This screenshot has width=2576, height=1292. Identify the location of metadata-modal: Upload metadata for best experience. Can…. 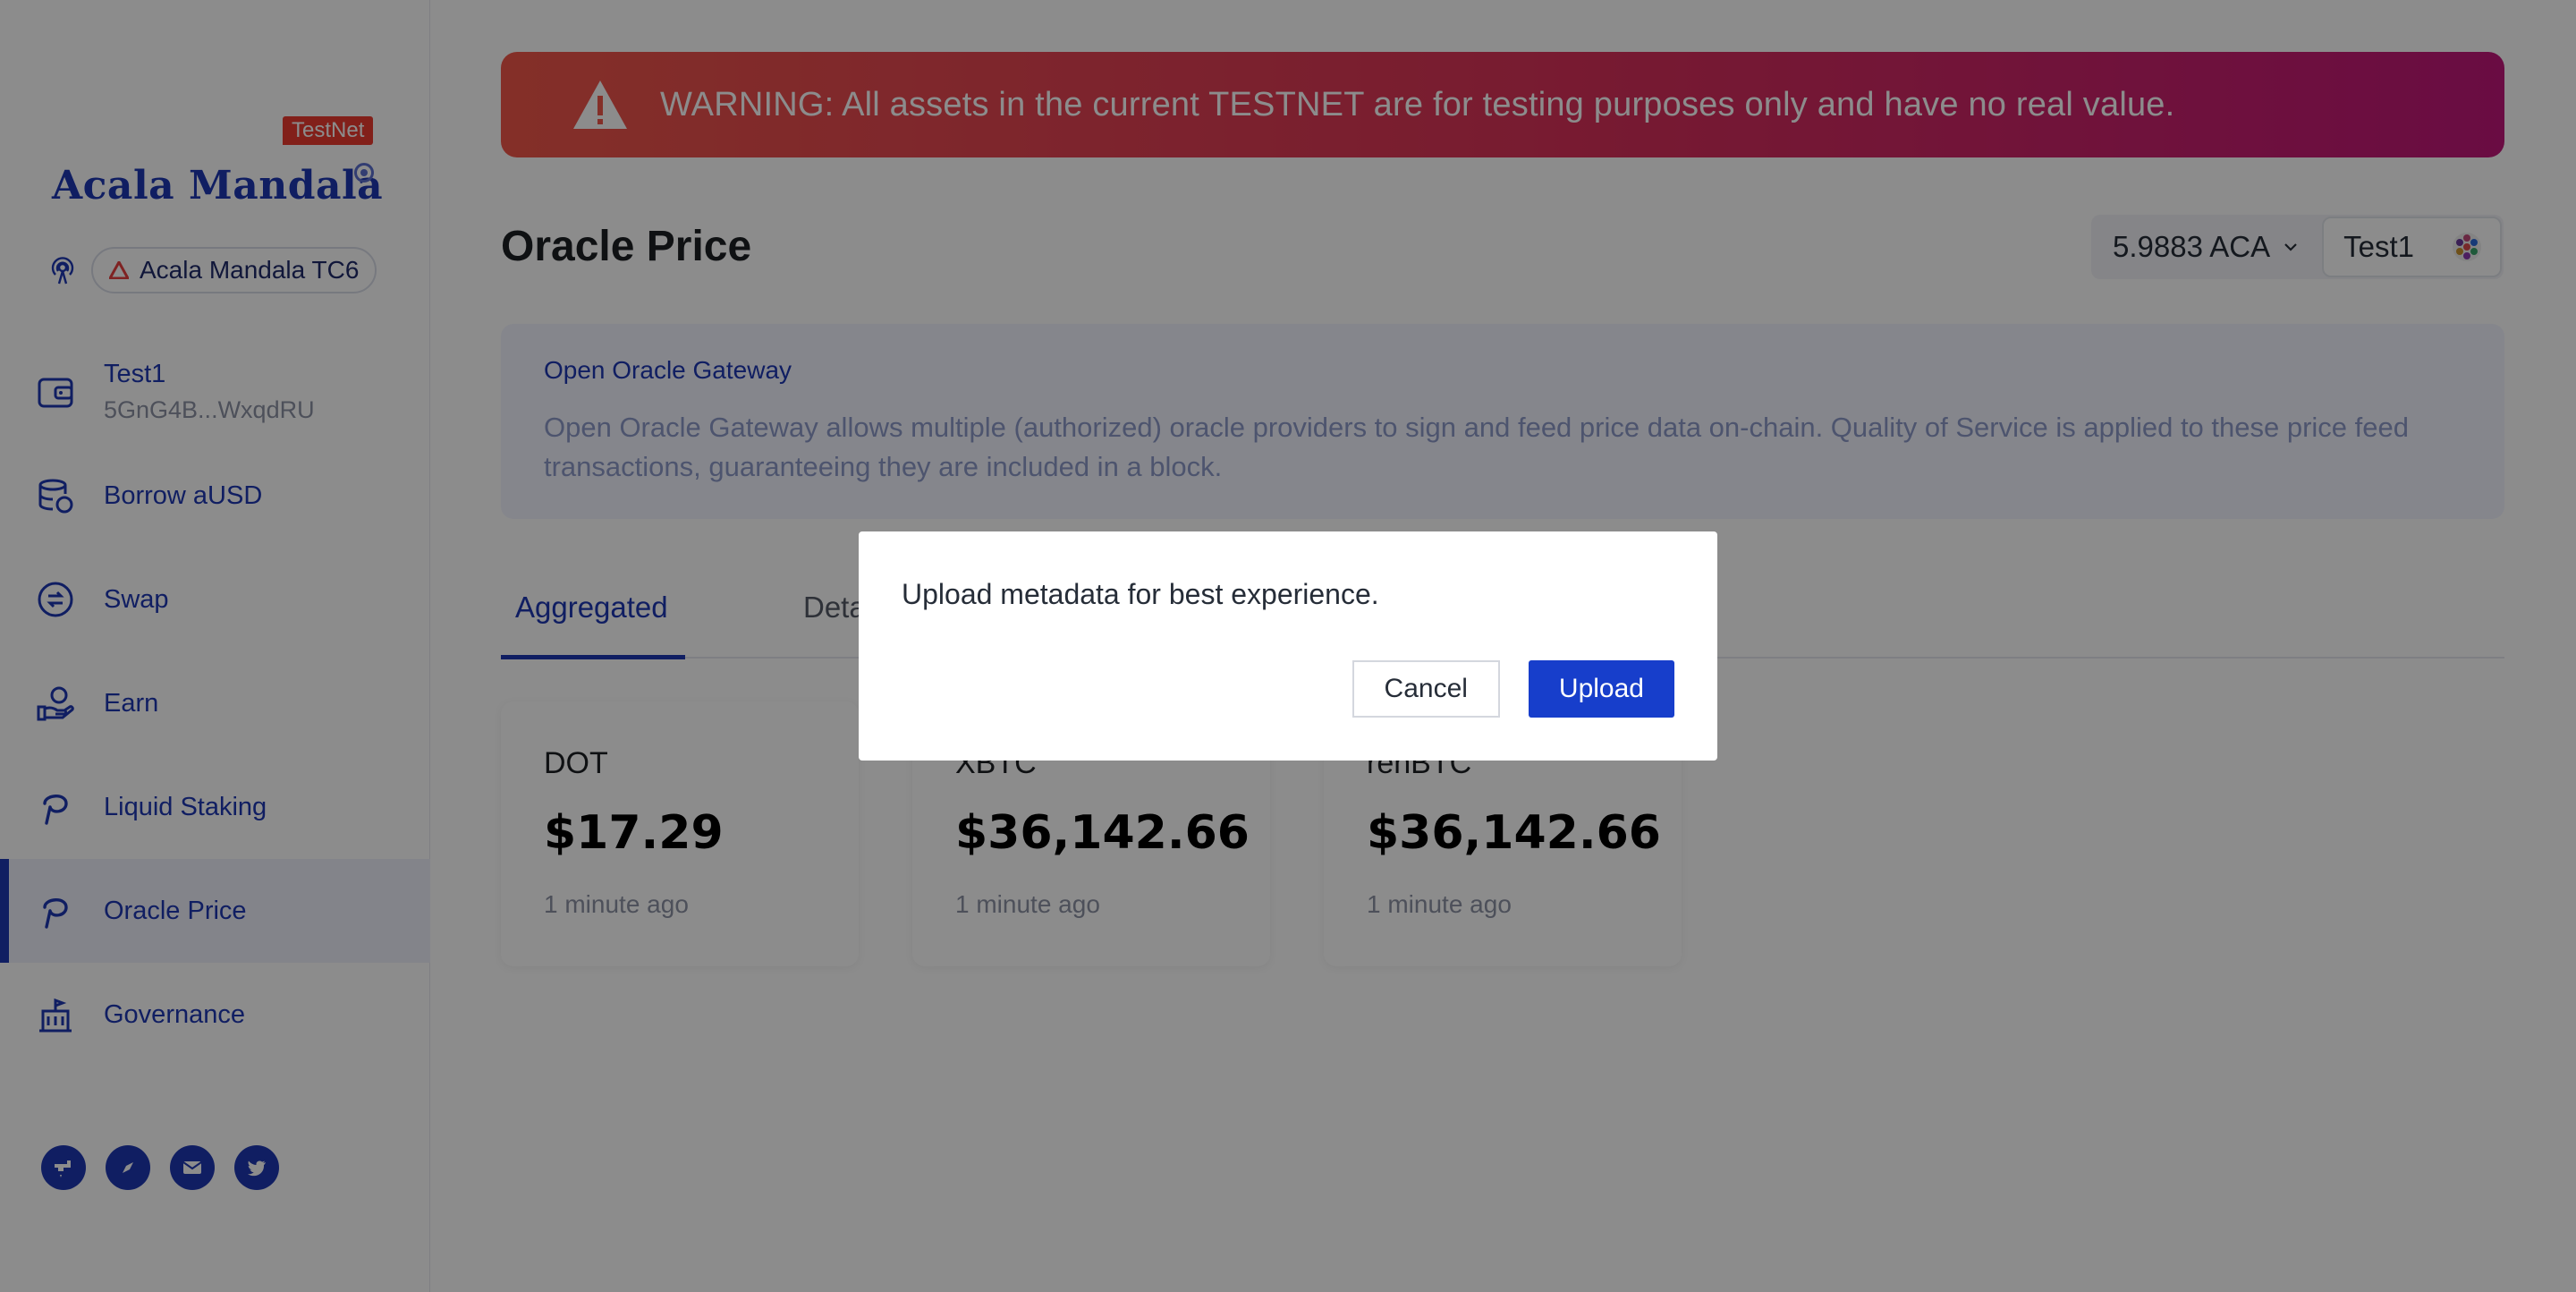
(1288, 646).